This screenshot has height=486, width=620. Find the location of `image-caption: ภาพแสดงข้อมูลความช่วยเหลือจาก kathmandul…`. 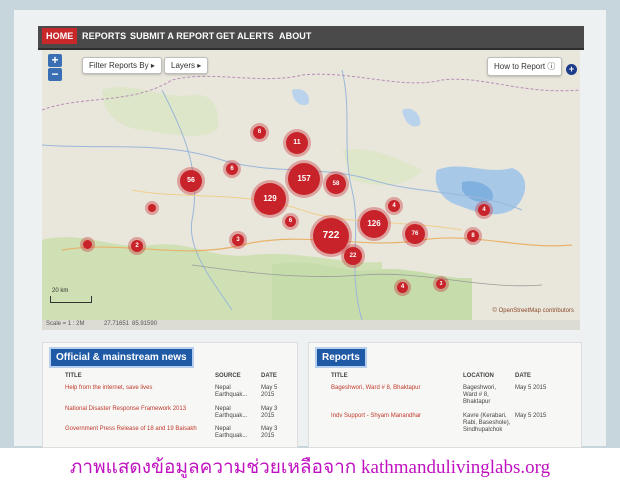

image-caption: ภาพแสดงข้อมูลความช่วยเหลือจาก kathmandul… is located at coordinates (310, 467).